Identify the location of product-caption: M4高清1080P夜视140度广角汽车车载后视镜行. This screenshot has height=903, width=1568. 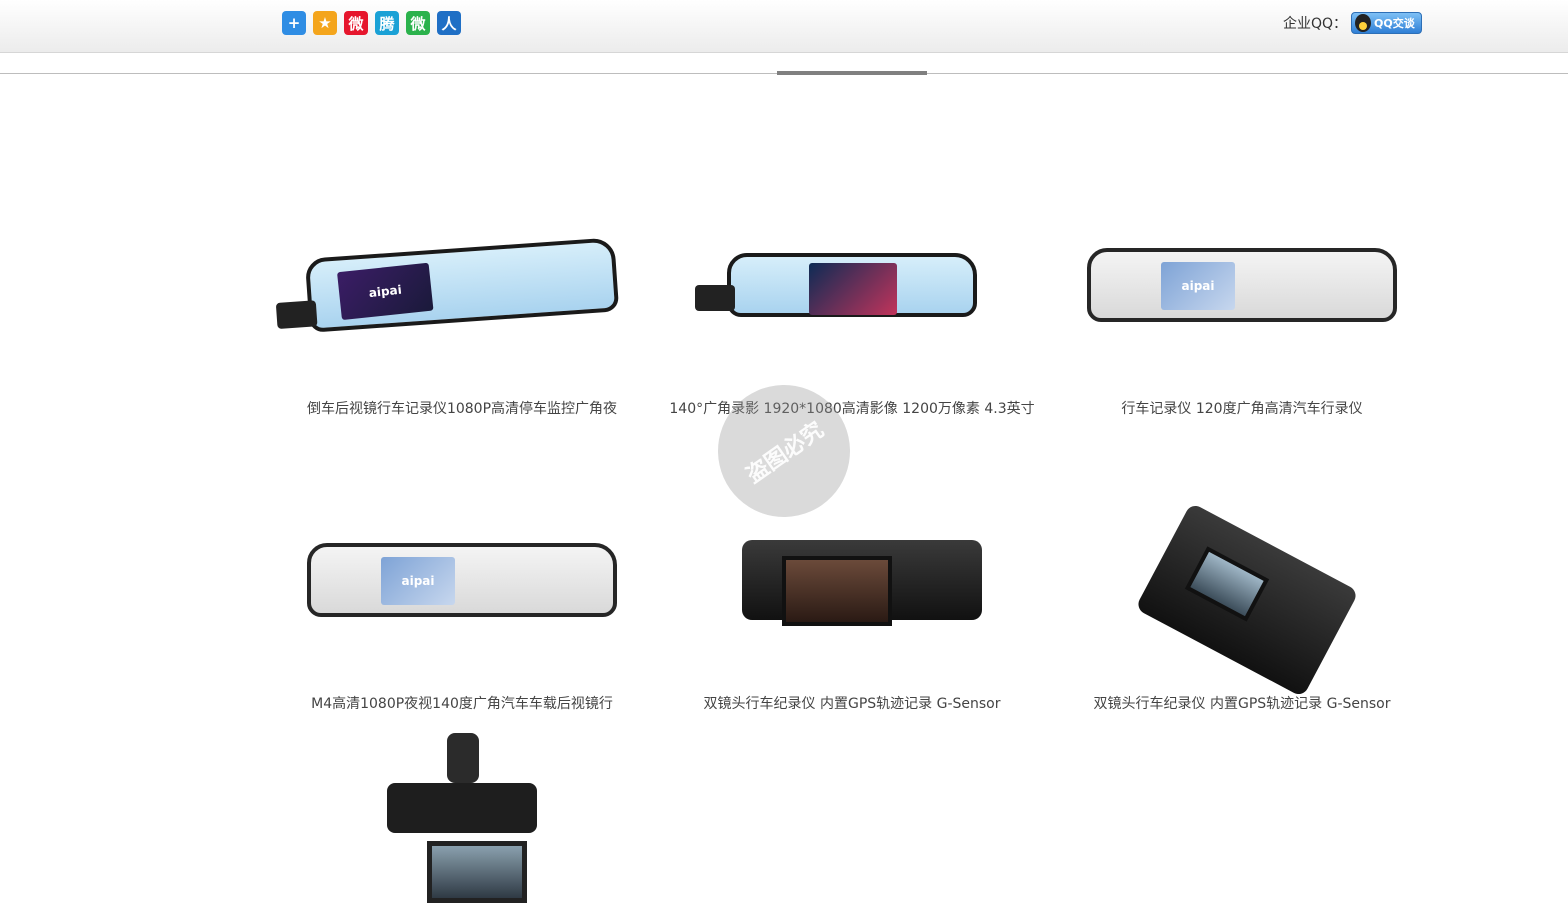
(462, 703).